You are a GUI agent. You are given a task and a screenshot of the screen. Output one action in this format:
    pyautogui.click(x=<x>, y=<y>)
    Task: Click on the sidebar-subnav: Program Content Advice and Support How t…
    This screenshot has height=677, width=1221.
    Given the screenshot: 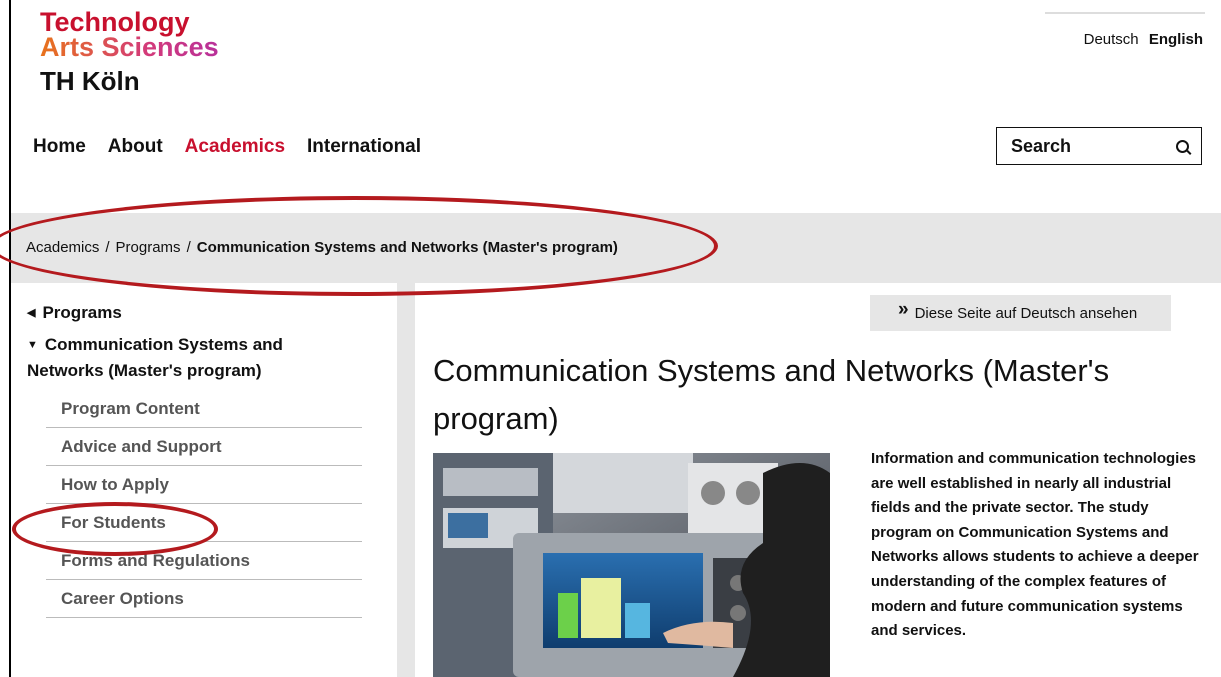 What is the action you would take?
    pyautogui.click(x=204, y=504)
    